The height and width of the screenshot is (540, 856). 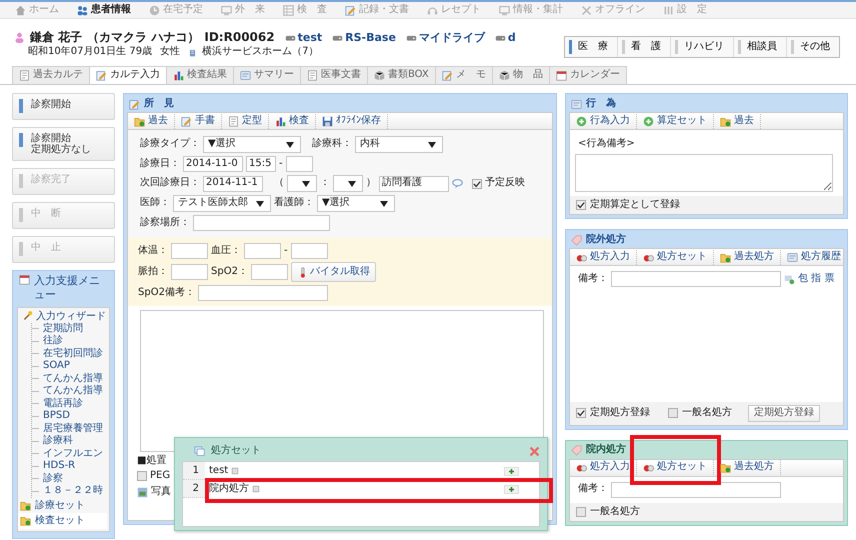 I want to click on toolbar-button: 定型, so click(x=245, y=121).